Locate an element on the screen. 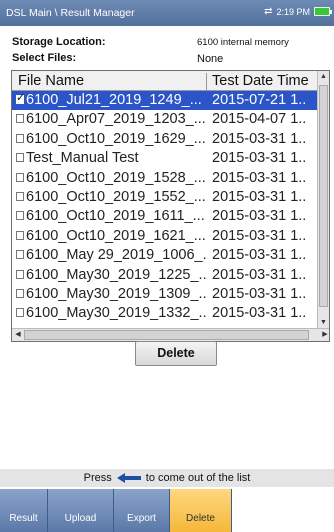  table-row: 6100_Oct10_2019_1528_... 2015-03-31 1.. is located at coordinates (164, 178).